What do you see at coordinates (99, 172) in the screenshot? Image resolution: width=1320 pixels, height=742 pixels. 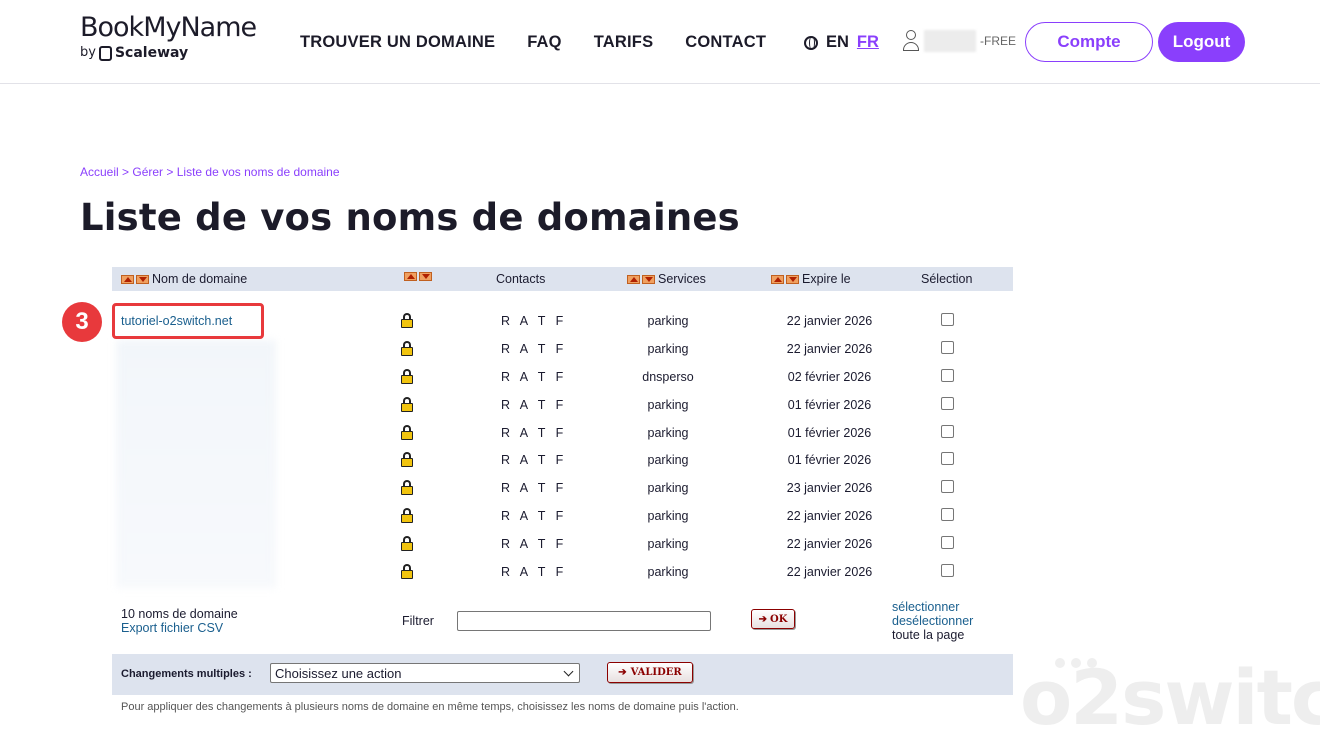 I see `breadcrumb-home: Accueil` at bounding box center [99, 172].